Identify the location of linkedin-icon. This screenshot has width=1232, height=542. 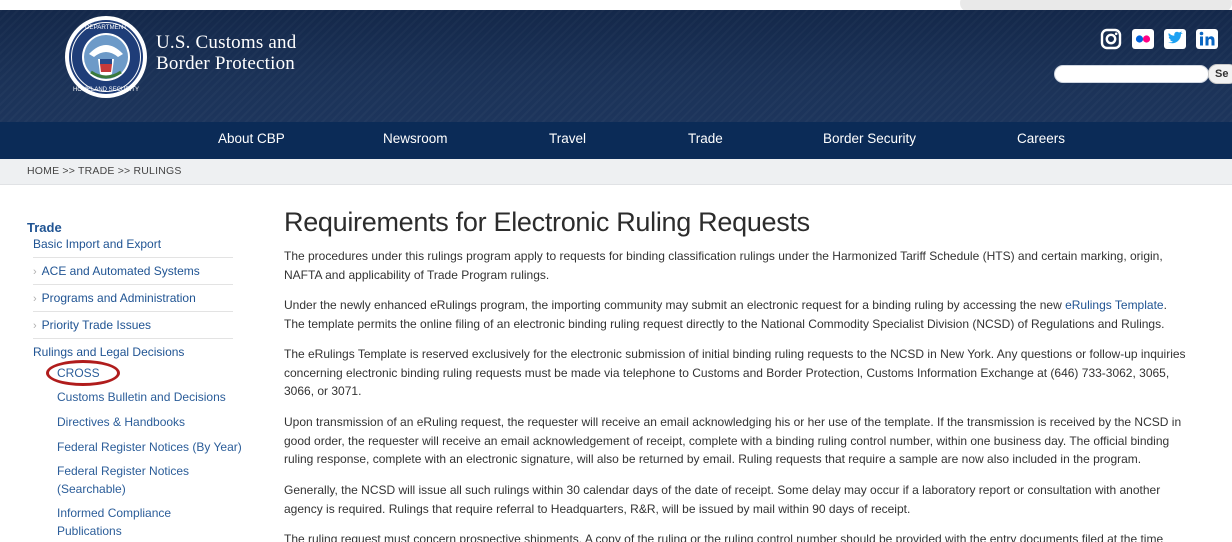
(1207, 39).